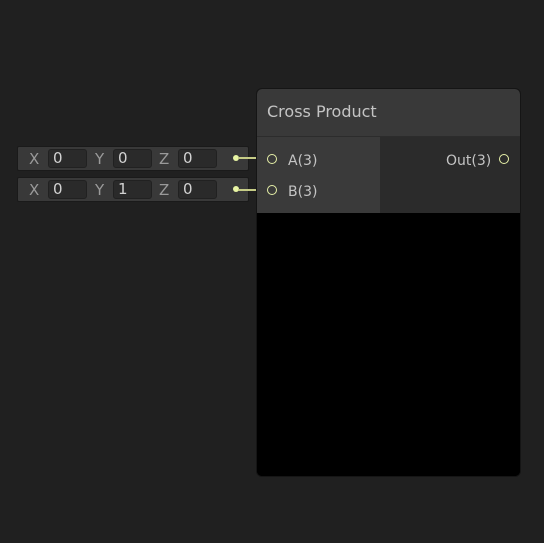 This screenshot has height=543, width=544. Describe the element at coordinates (197, 158) in the screenshot. I see `a-z-field: 0` at that location.